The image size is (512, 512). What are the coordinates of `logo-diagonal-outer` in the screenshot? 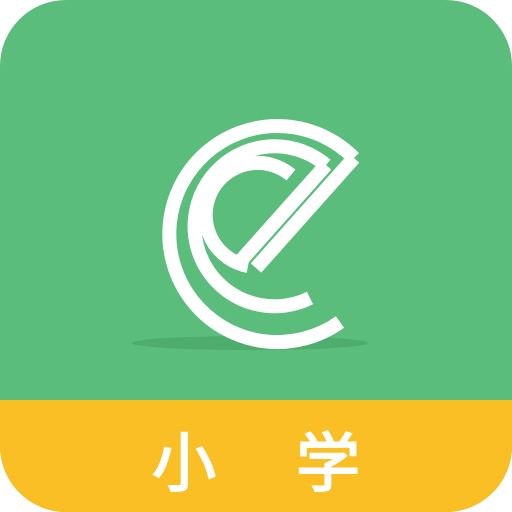 It's located at (305, 213).